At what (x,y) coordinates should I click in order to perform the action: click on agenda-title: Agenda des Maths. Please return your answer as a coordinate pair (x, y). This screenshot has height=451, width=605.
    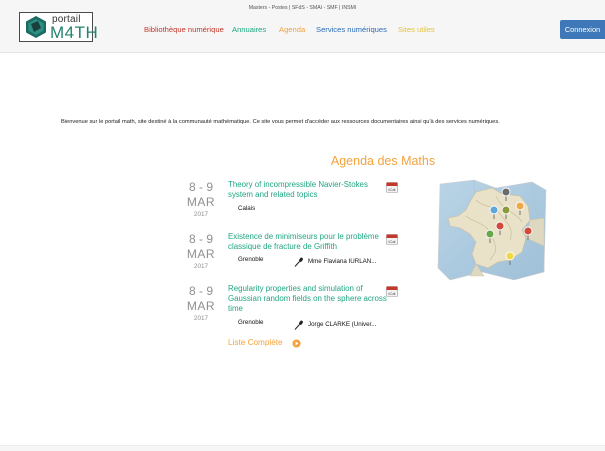
    Looking at the image, I should click on (383, 161).